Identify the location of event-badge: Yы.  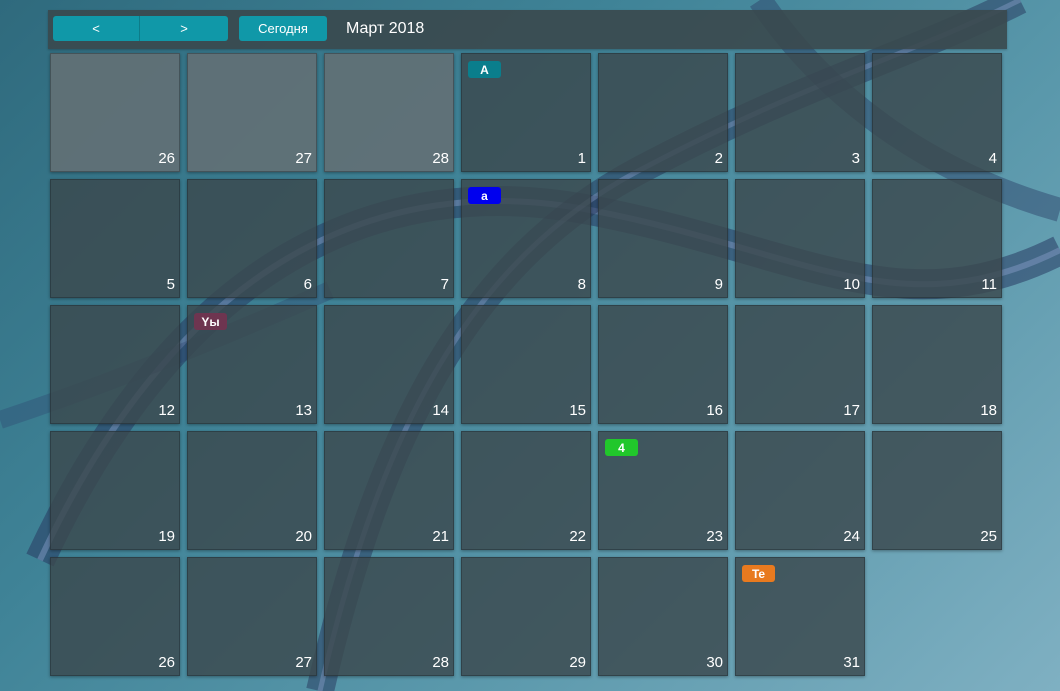
(210, 321).